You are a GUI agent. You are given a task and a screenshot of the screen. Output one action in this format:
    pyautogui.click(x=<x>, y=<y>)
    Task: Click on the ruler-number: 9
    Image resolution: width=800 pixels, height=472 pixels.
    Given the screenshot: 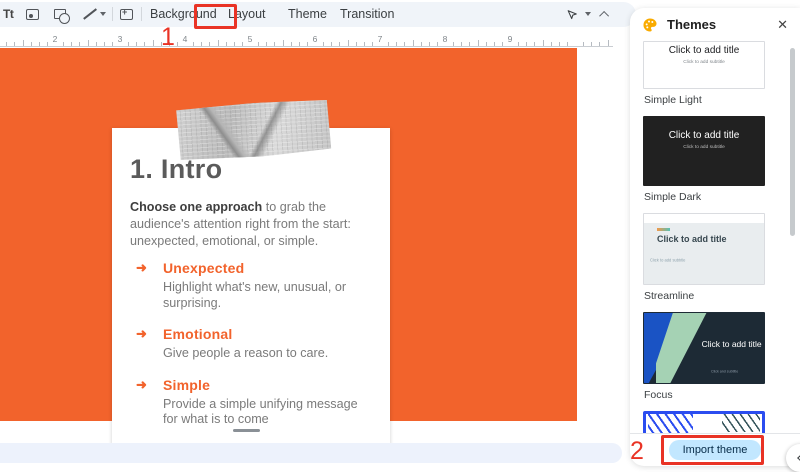 What is the action you would take?
    pyautogui.click(x=510, y=39)
    